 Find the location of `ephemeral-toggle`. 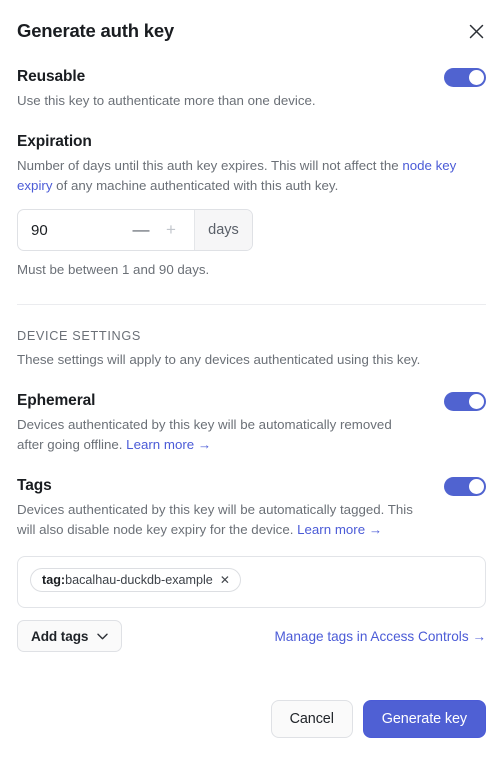

ephemeral-toggle is located at coordinates (465, 401).